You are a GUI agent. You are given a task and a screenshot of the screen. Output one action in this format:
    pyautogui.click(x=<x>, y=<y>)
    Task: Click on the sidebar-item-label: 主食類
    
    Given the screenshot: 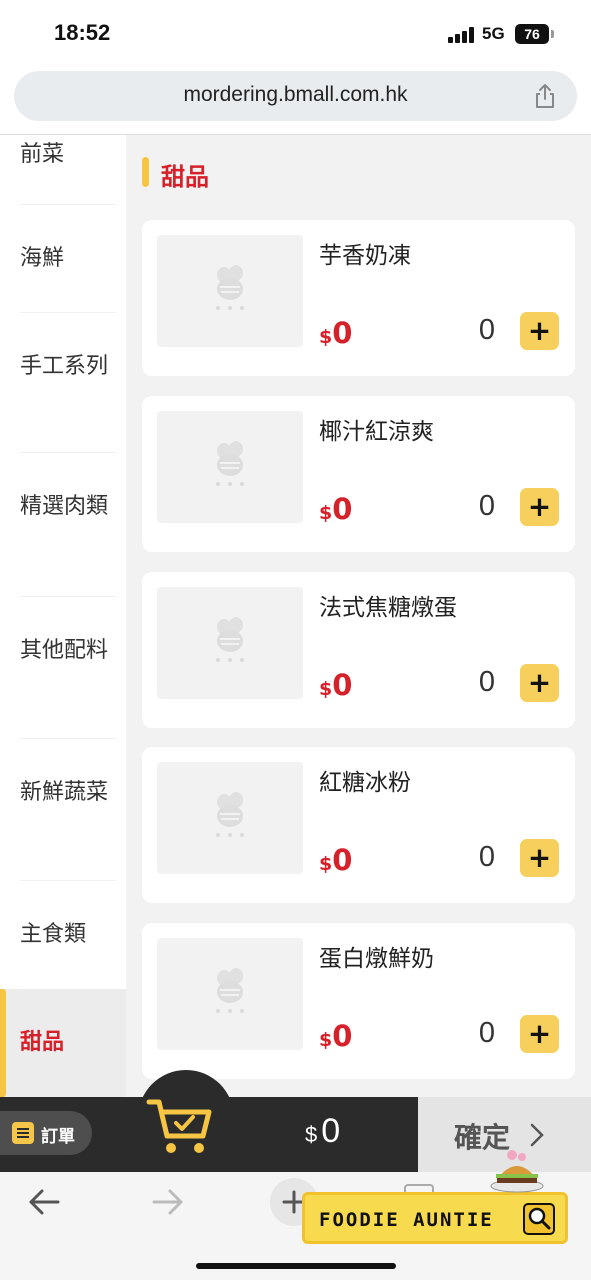 What is the action you would take?
    pyautogui.click(x=53, y=934)
    